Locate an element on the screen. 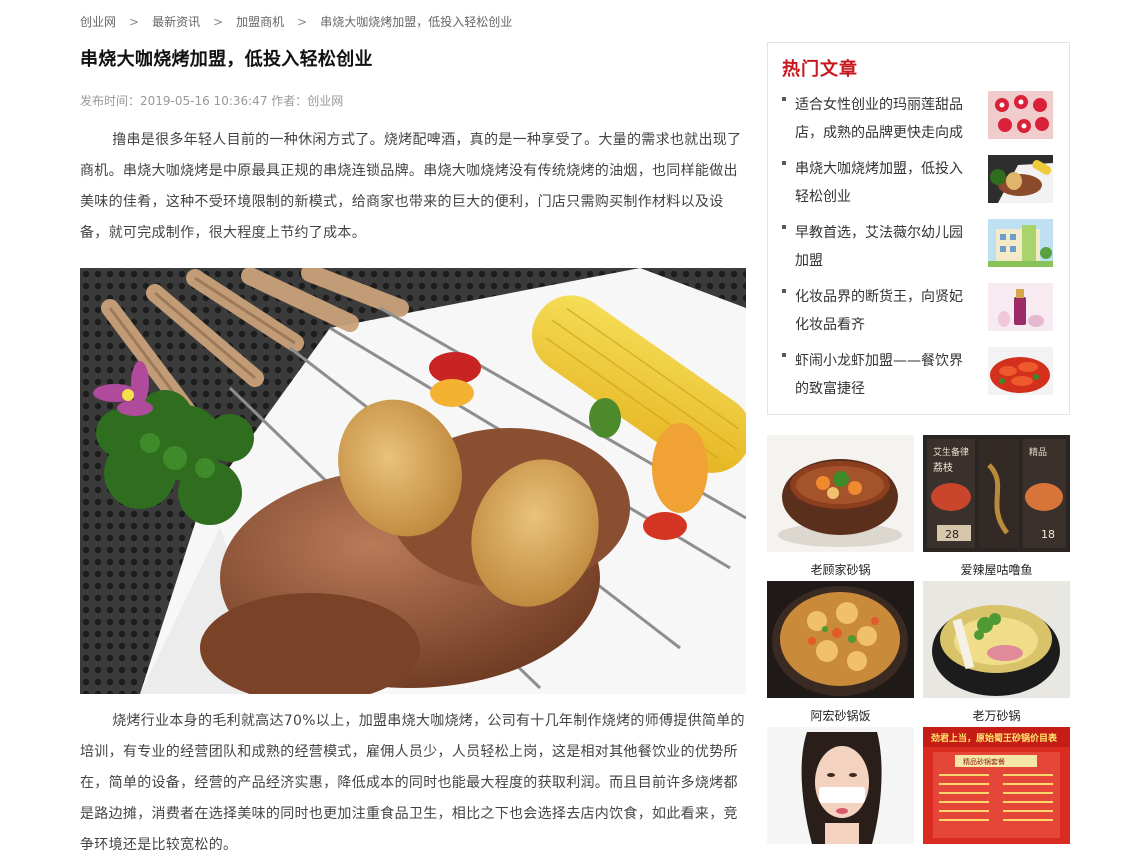 The image size is (1141, 861). strawberry-dessert-thumbnail is located at coordinates (1020, 115).